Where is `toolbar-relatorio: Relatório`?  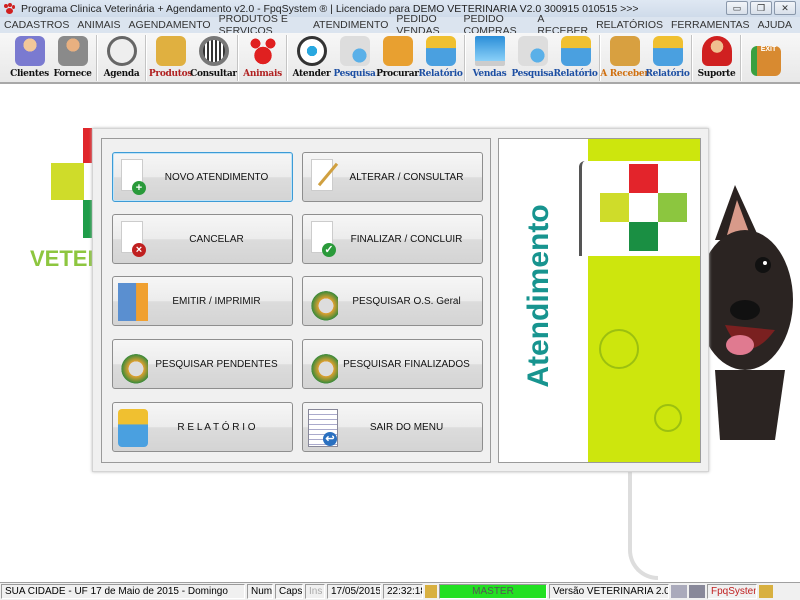 toolbar-relatorio: Relatório is located at coordinates (440, 58).